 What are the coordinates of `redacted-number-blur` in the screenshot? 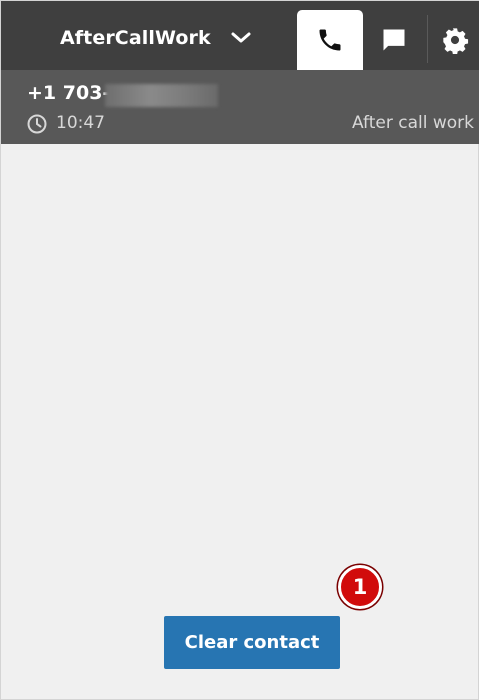 It's located at (161, 95).